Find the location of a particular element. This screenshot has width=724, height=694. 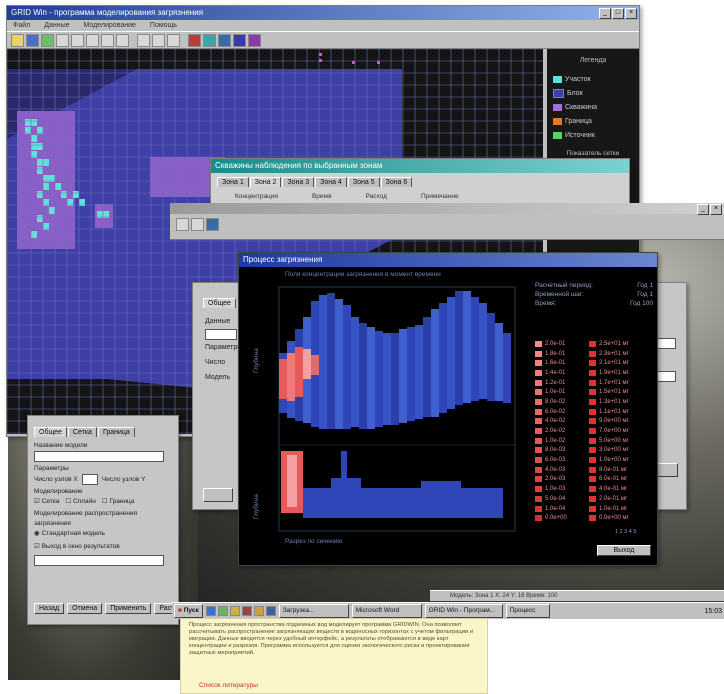

params-back-button: Назад is located at coordinates (49, 608).